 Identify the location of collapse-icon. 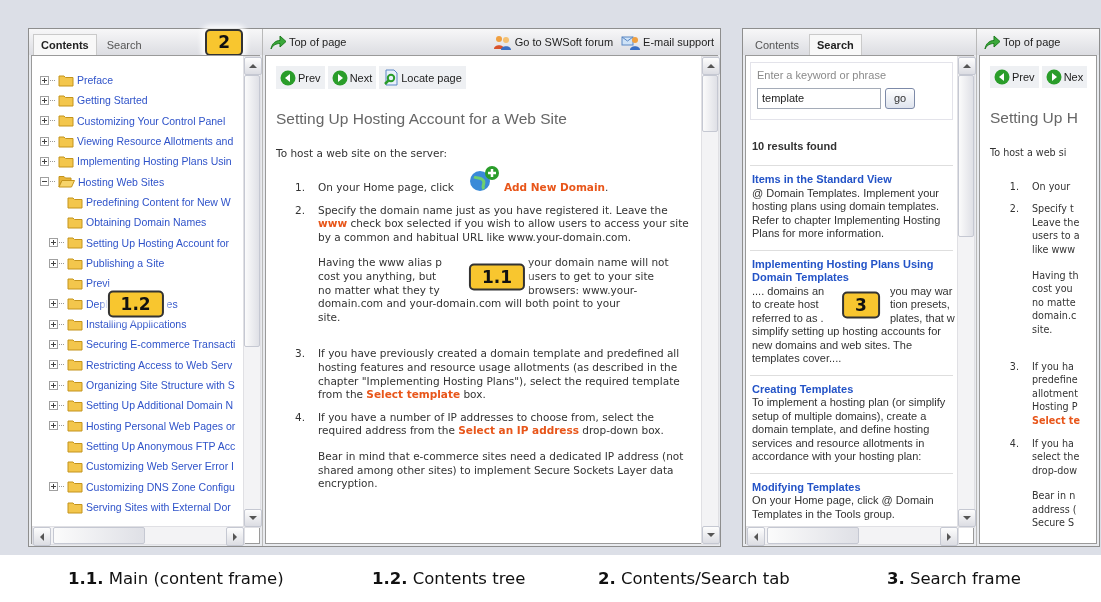
(44, 182).